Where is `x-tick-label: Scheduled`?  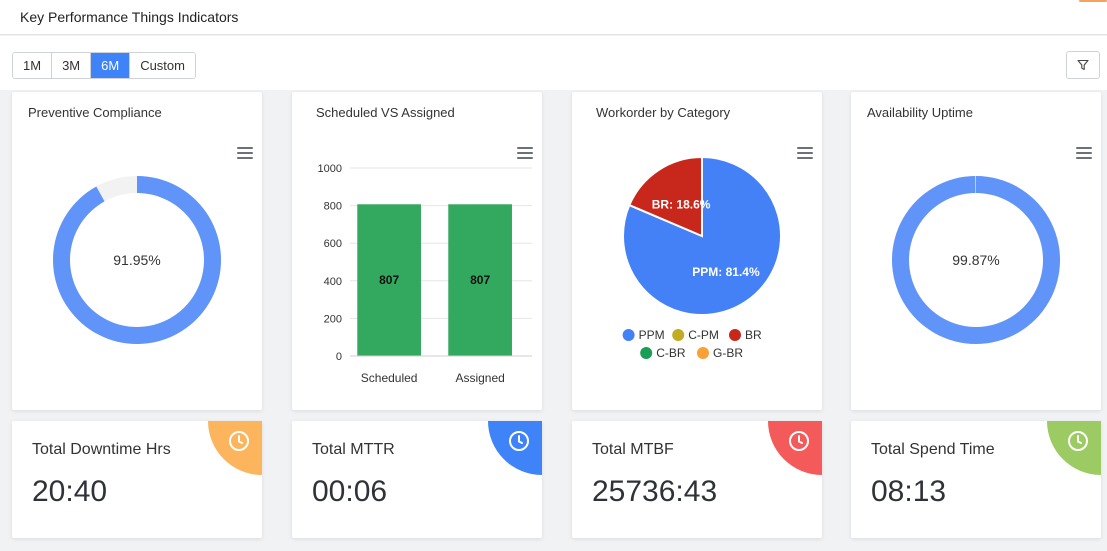
x-tick-label: Scheduled is located at coordinates (389, 378).